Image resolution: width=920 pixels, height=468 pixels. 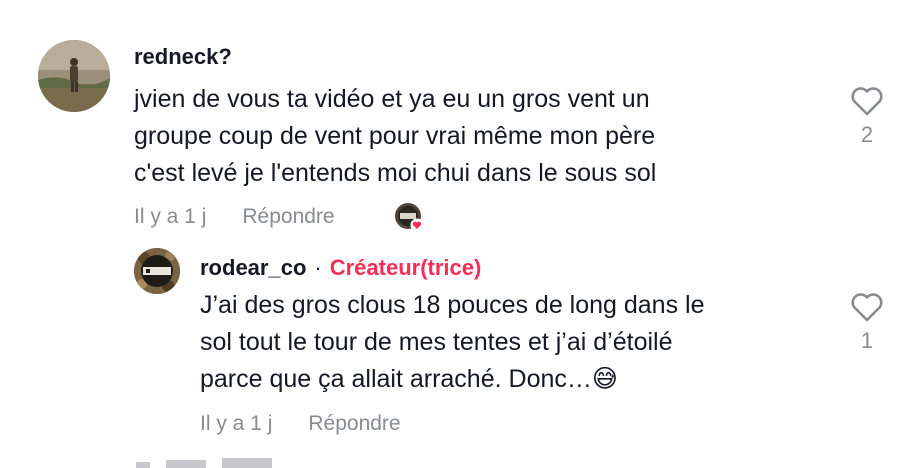 What do you see at coordinates (236, 423) in the screenshot?
I see `reply-timestamp: Il y a 1 j` at bounding box center [236, 423].